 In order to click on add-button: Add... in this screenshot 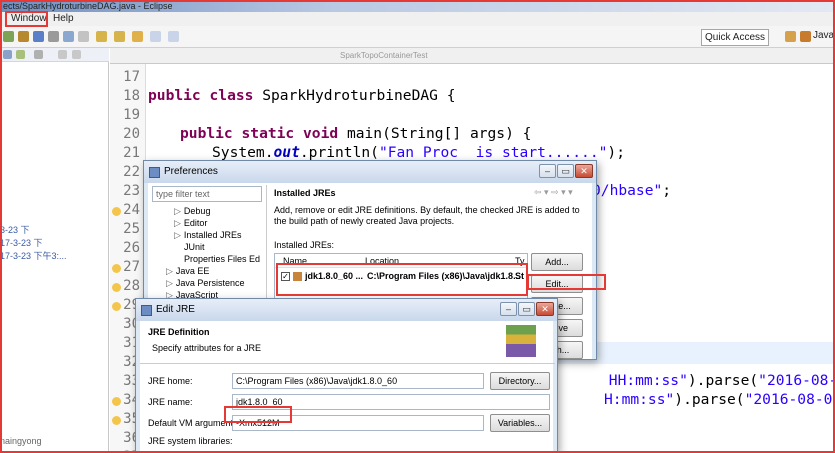, I will do `click(557, 262)`.